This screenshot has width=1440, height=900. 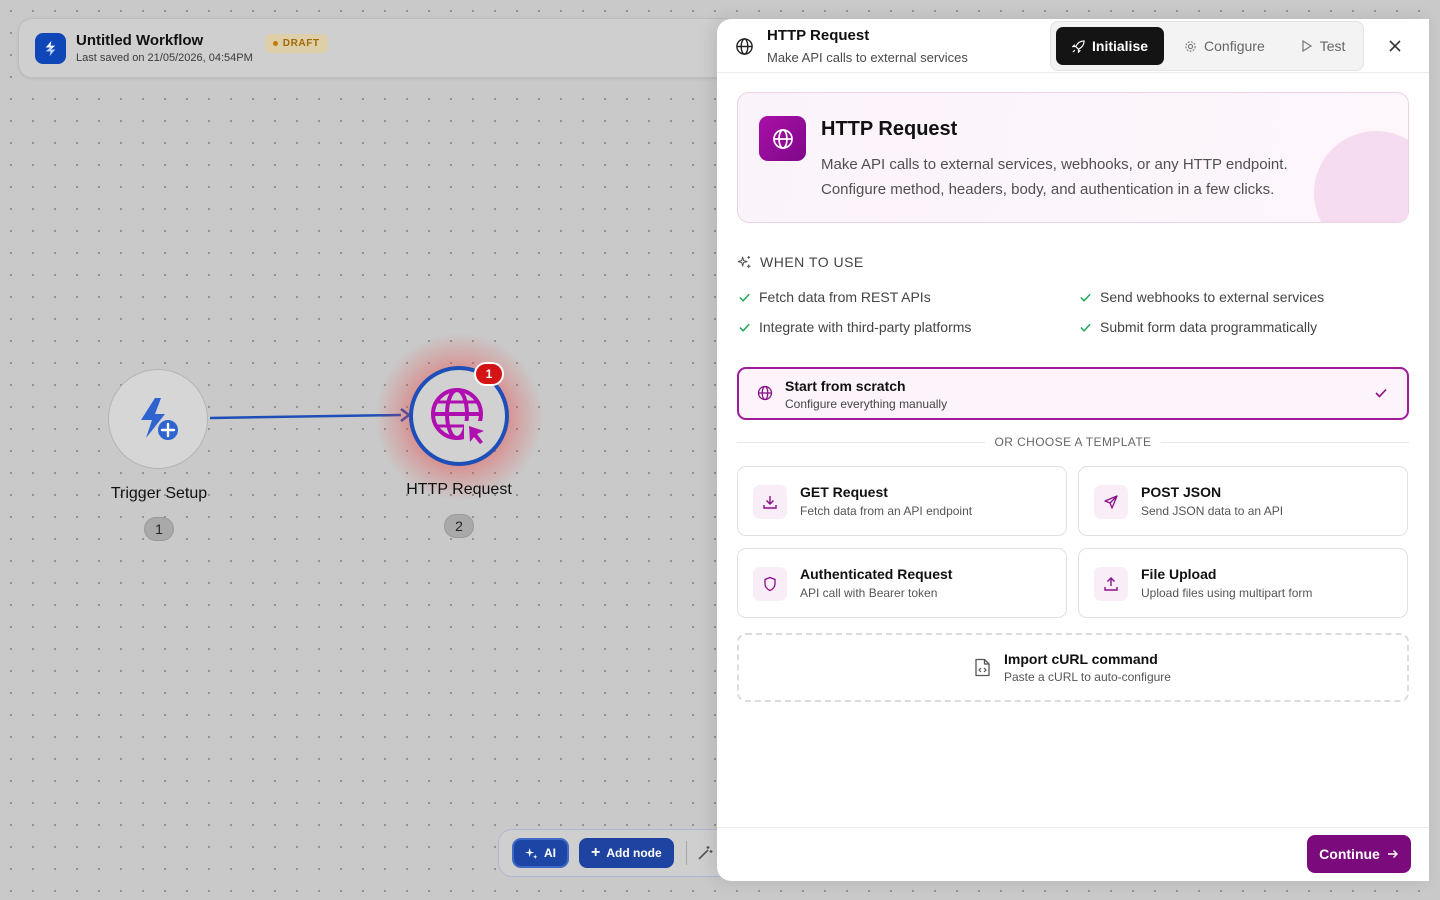 What do you see at coordinates (1381, 393) in the screenshot?
I see `selected-check-icon` at bounding box center [1381, 393].